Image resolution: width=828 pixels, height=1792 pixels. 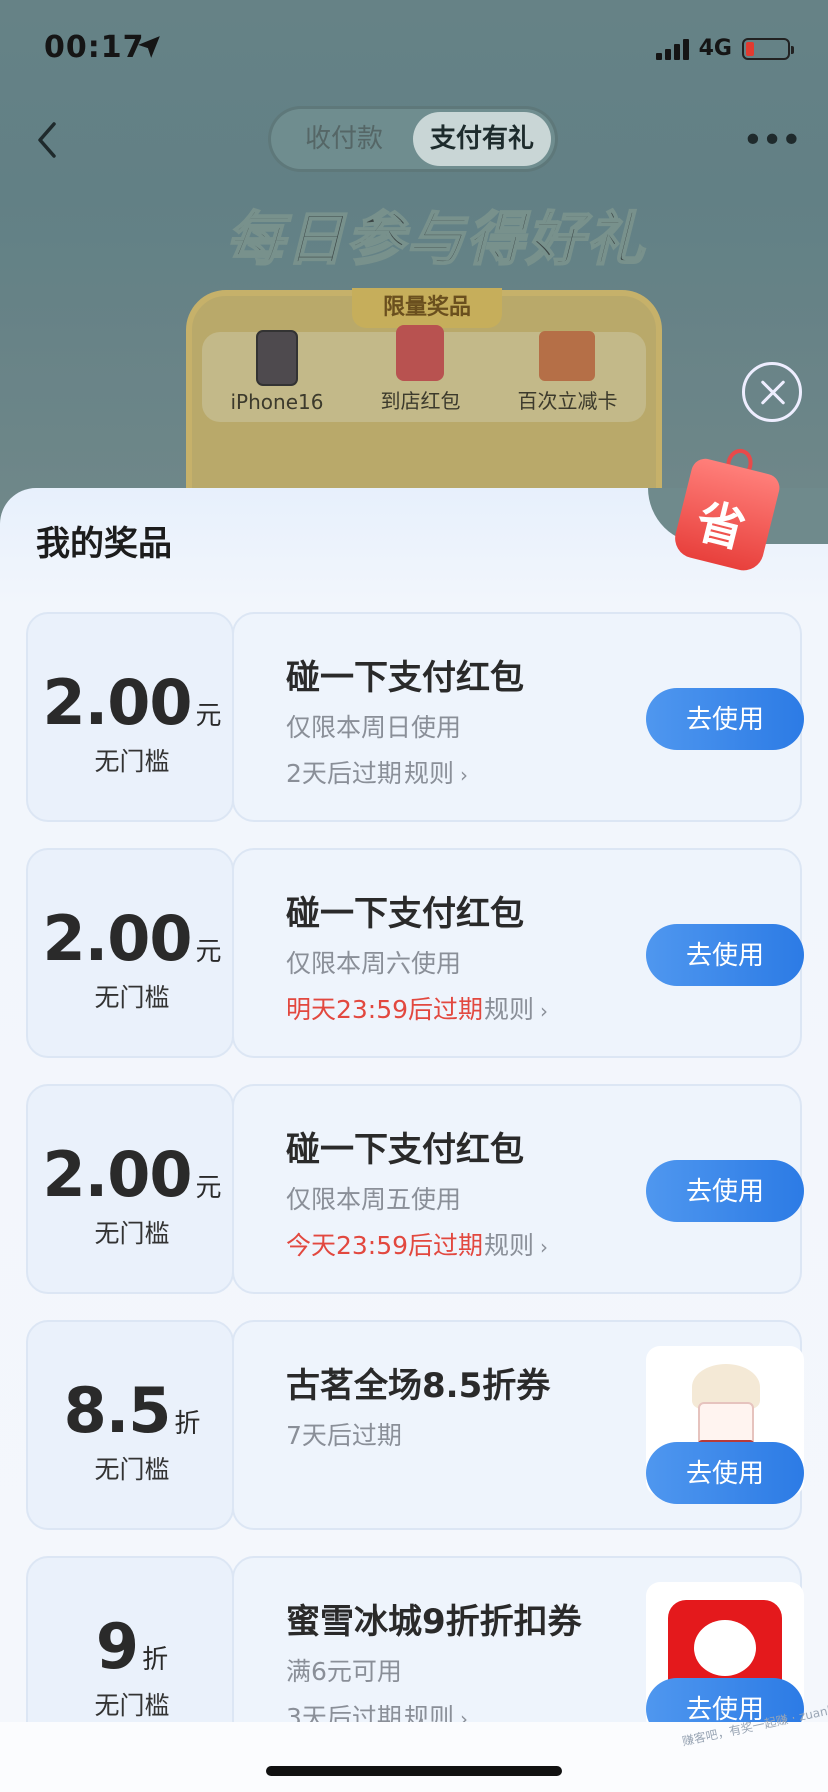 I want to click on back-chevron-icon, so click(x=47, y=140).